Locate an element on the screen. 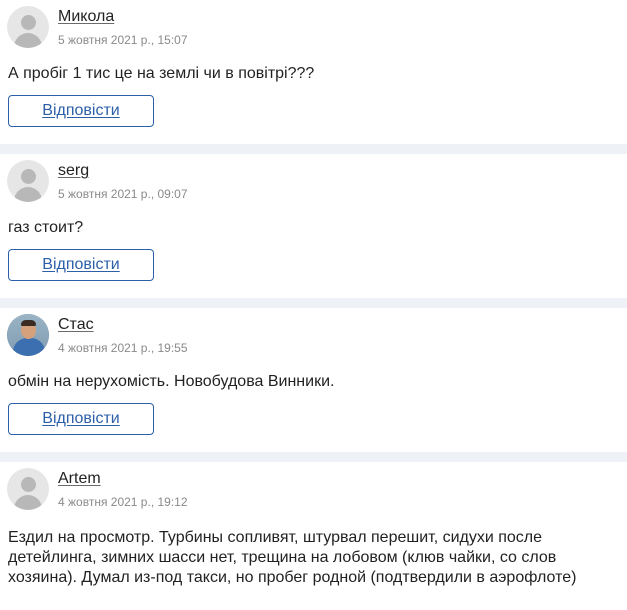  comment-author-link: serg is located at coordinates (73, 171).